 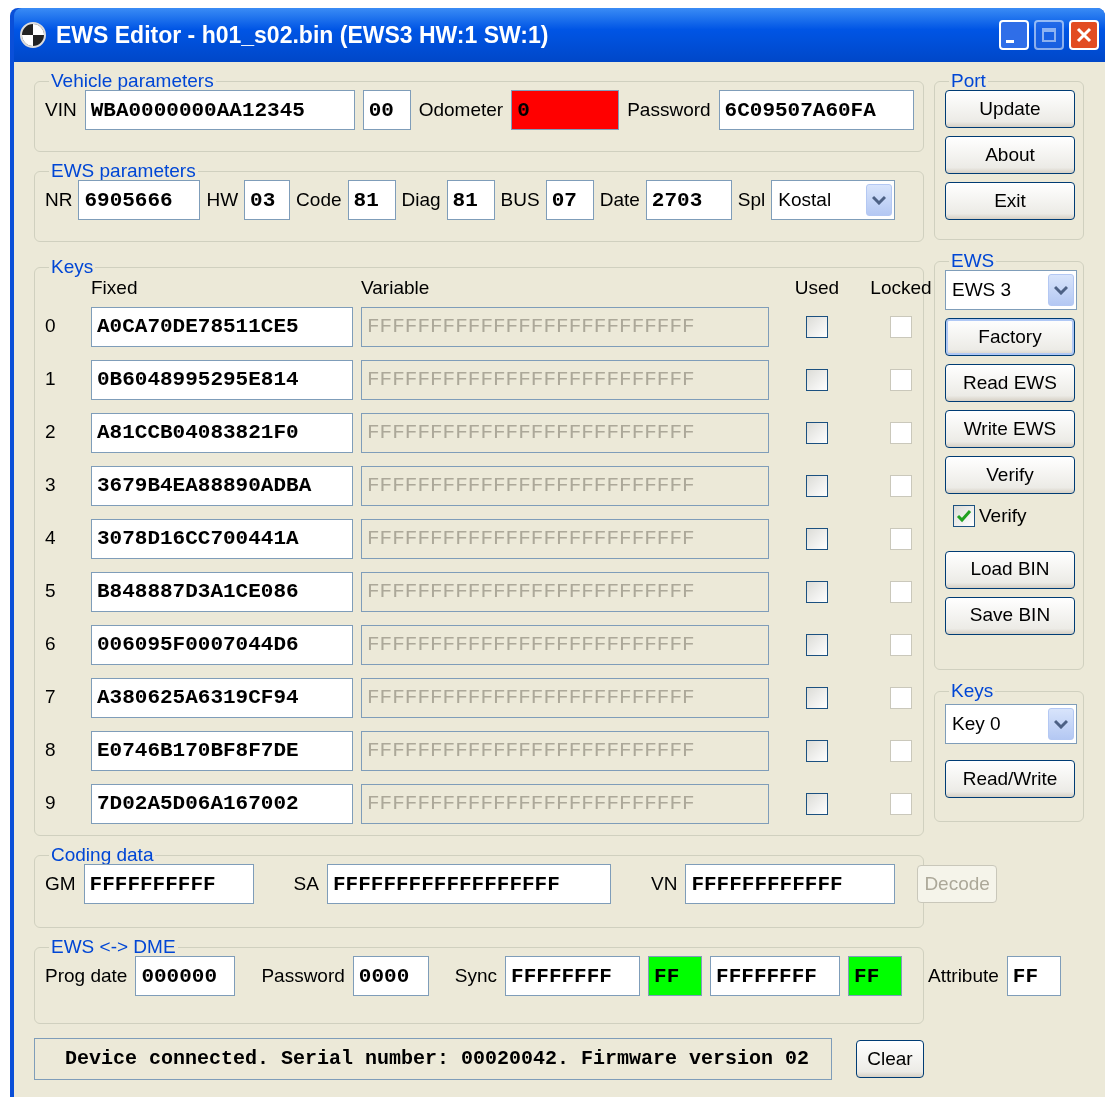 What do you see at coordinates (61, 109) in the screenshot?
I see `field-label: VIN` at bounding box center [61, 109].